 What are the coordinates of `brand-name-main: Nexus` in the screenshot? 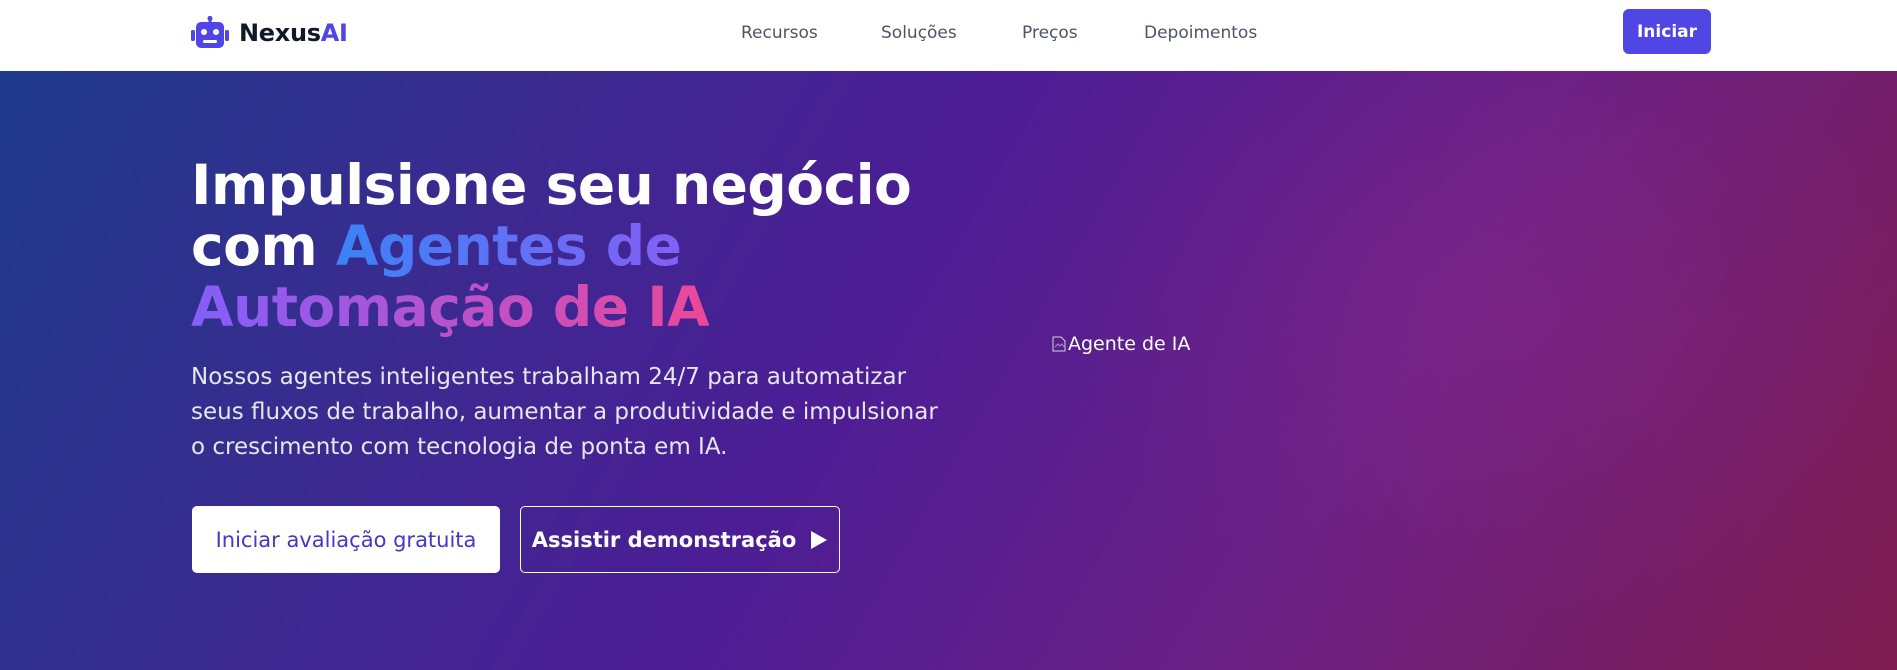 It's located at (280, 33).